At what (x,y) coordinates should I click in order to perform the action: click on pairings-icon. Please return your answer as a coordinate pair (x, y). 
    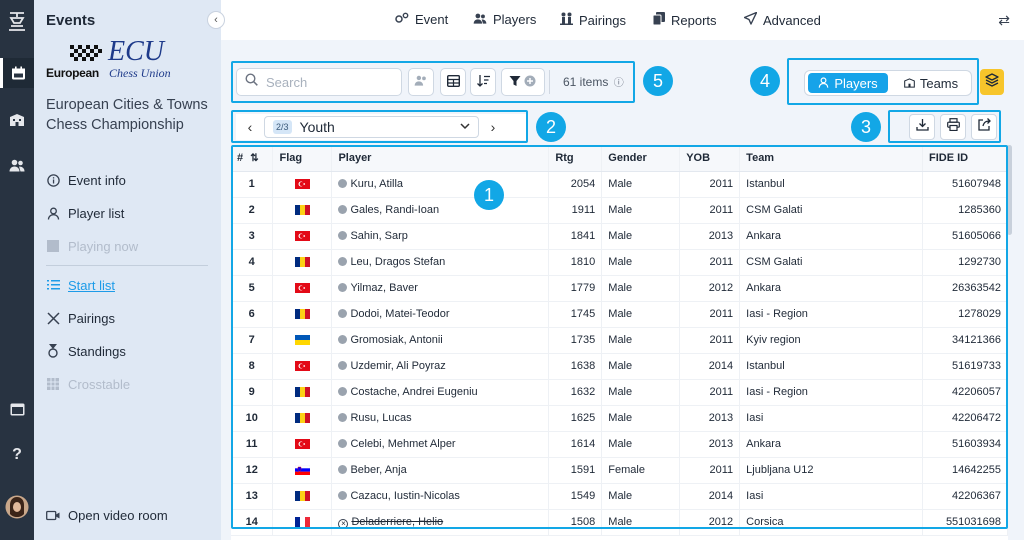
    Looking at the image, I should click on (566, 20).